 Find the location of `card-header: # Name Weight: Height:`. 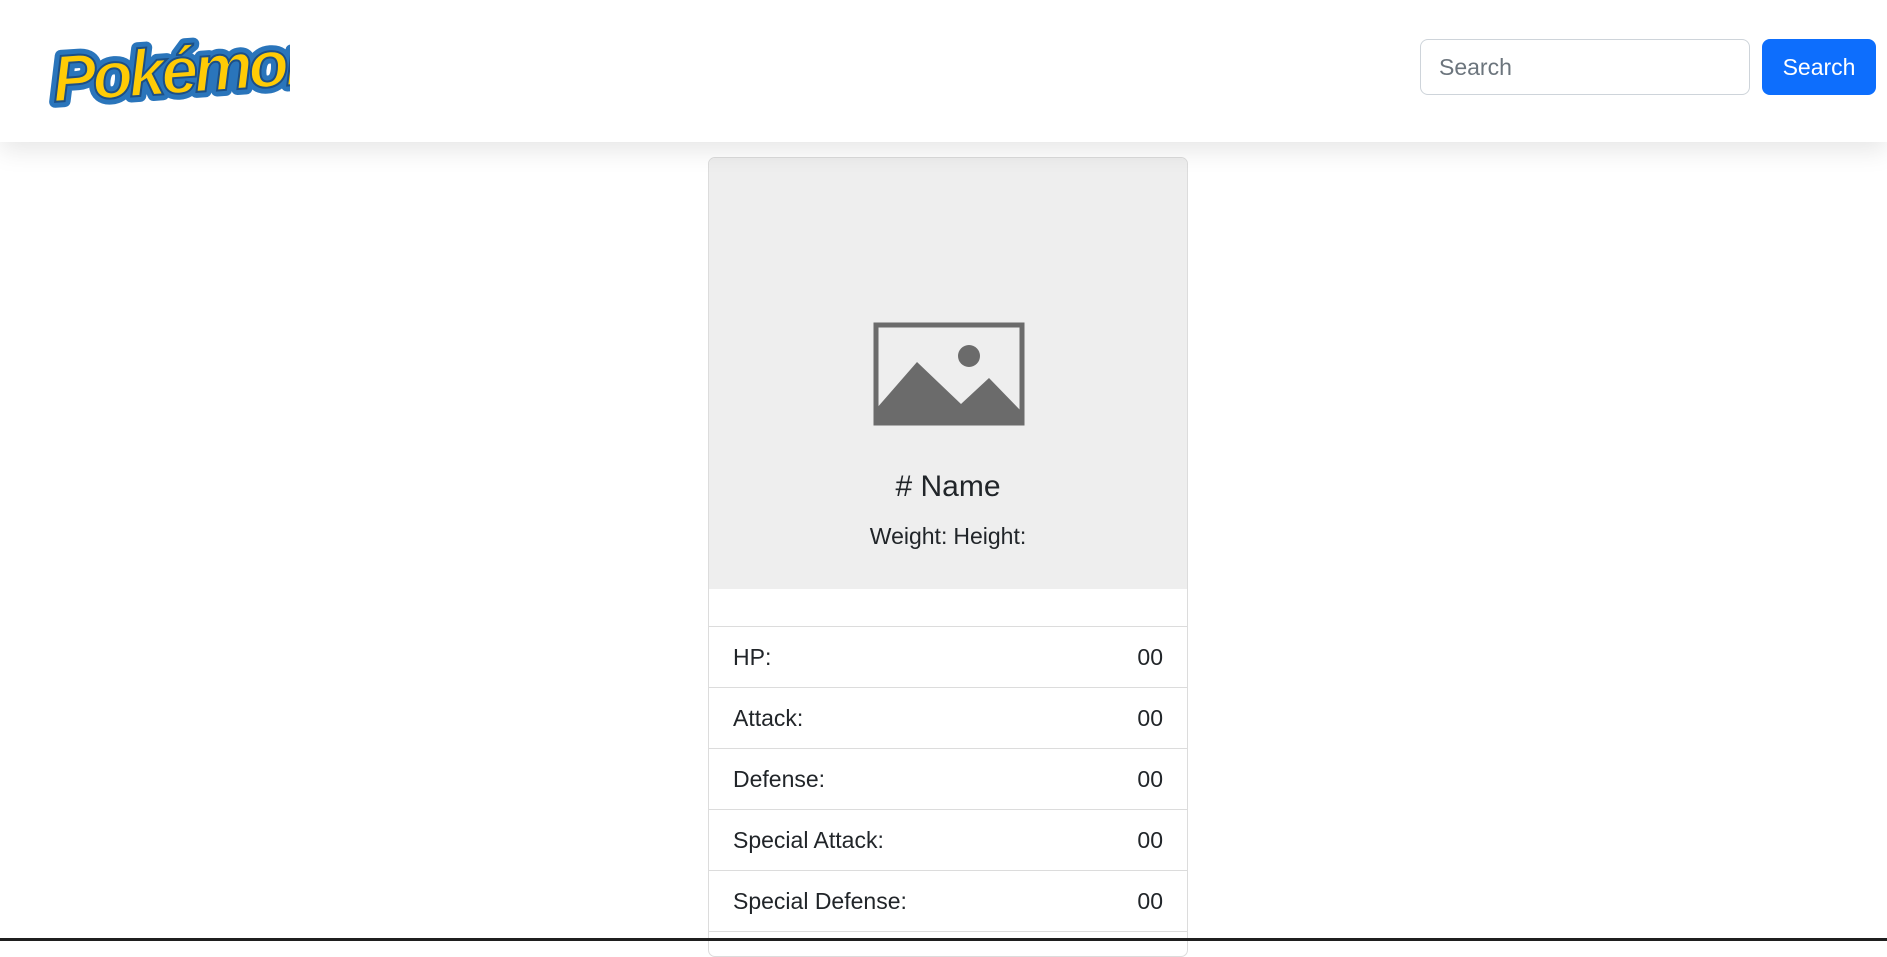

card-header: # Name Weight: Height: is located at coordinates (948, 373).